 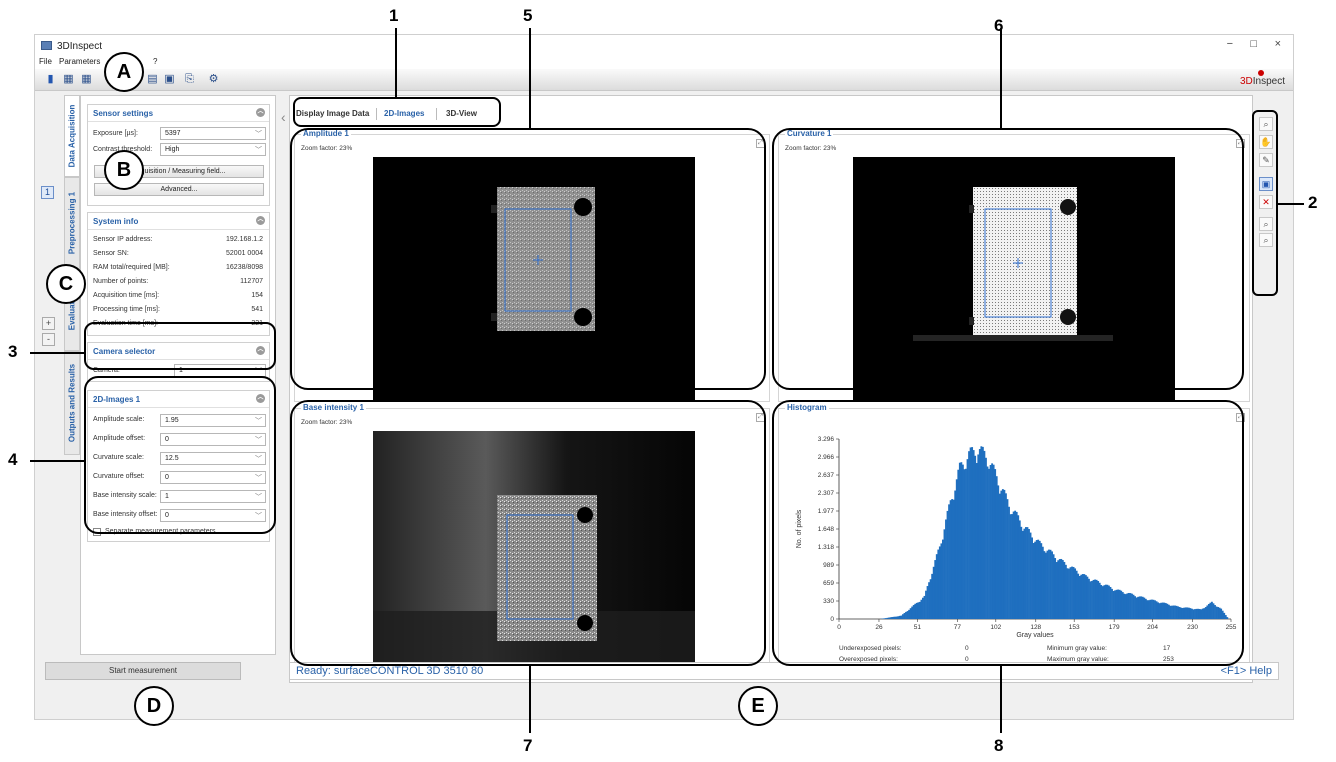 What do you see at coordinates (1253, 44) in the screenshot?
I see `maximize-button: □` at bounding box center [1253, 44].